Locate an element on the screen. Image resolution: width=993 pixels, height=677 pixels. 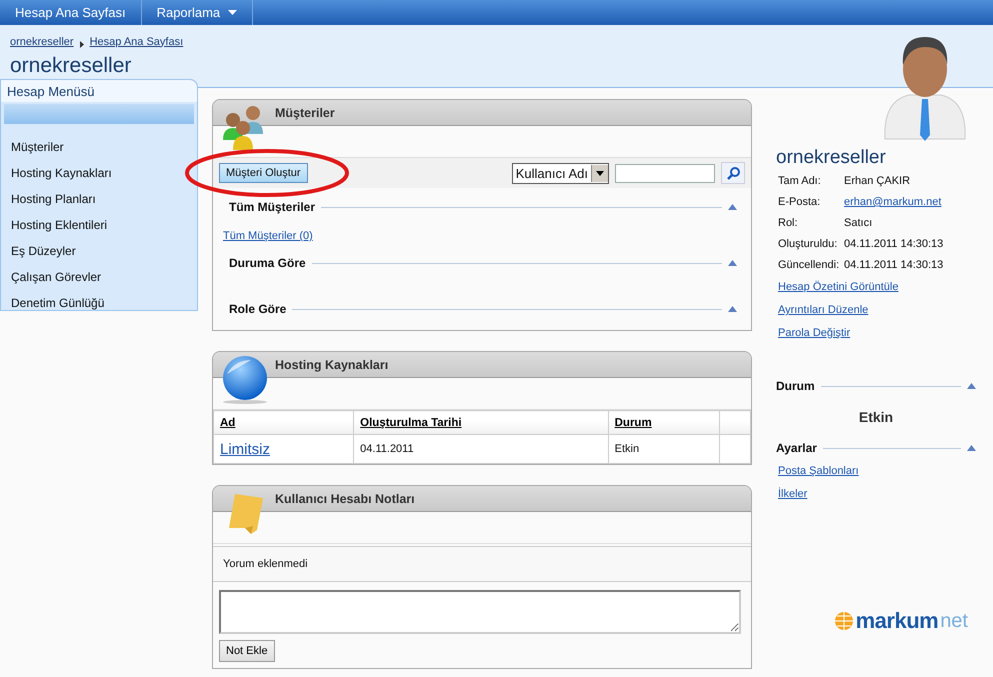
create-customer-button: Müşteri Oluştur is located at coordinates (263, 173).